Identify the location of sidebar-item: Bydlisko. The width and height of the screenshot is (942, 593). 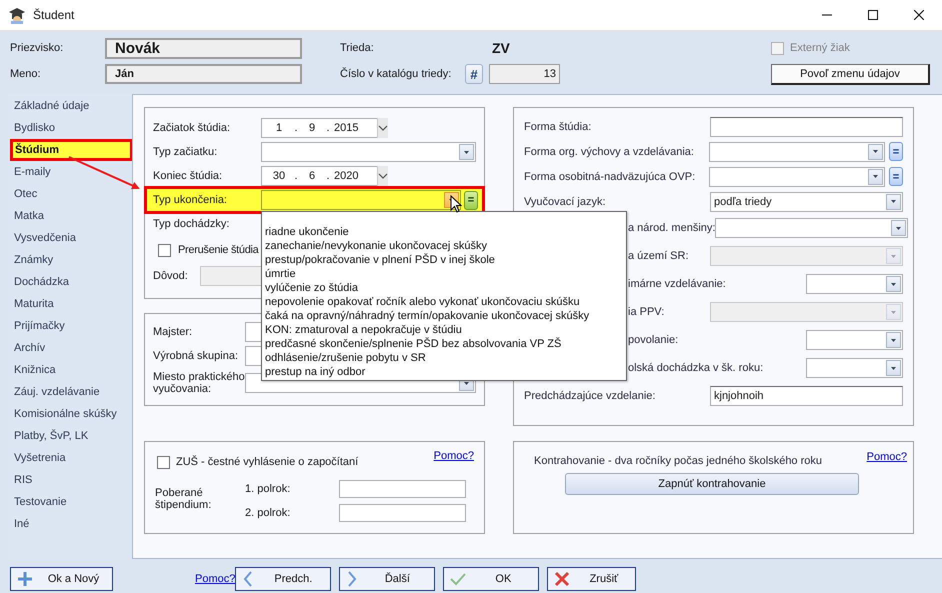
(70, 128).